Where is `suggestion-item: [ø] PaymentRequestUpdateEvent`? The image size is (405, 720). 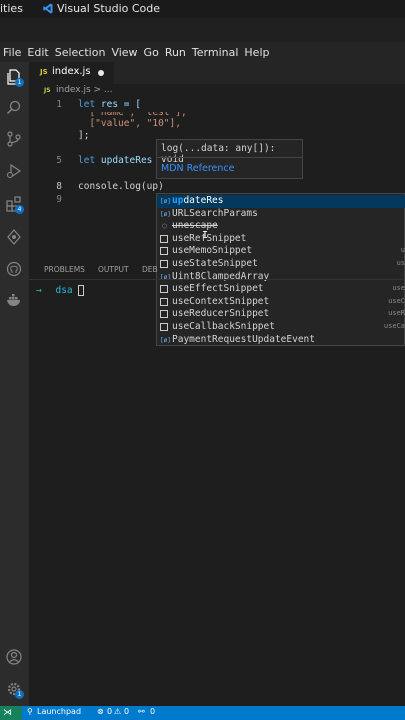 suggestion-item: [ø] PaymentRequestUpdateEvent is located at coordinates (281, 340).